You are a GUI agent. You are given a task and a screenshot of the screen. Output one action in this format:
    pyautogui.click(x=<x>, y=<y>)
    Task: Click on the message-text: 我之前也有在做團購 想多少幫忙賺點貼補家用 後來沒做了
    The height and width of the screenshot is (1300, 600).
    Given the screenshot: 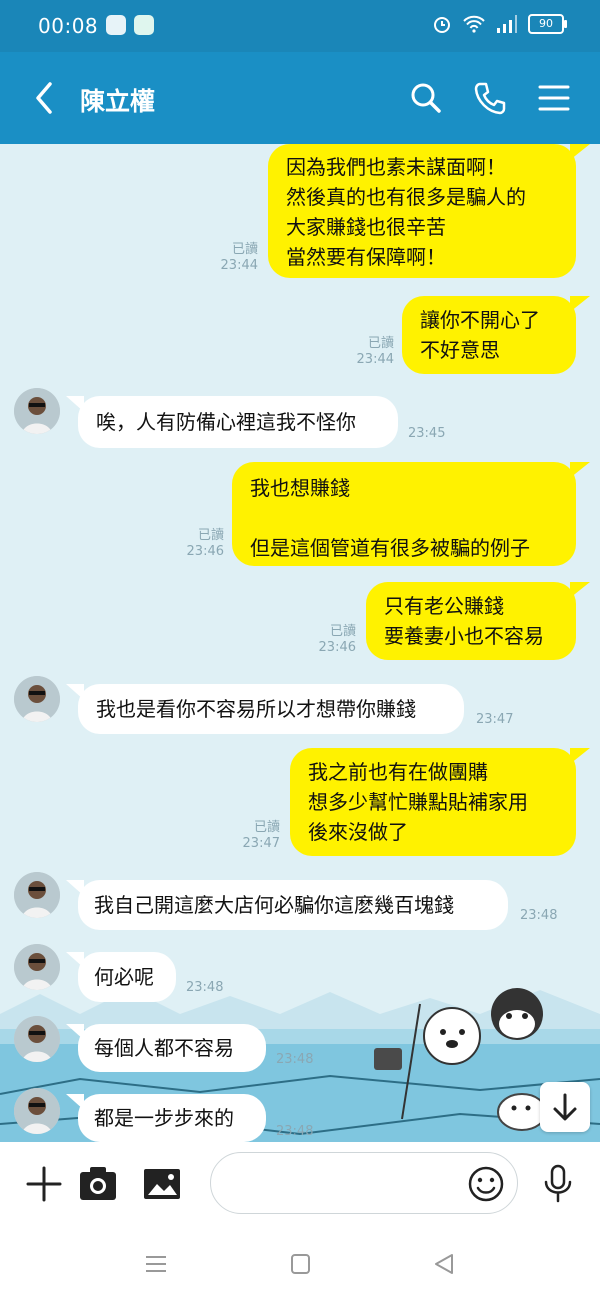 What is the action you would take?
    pyautogui.click(x=418, y=802)
    